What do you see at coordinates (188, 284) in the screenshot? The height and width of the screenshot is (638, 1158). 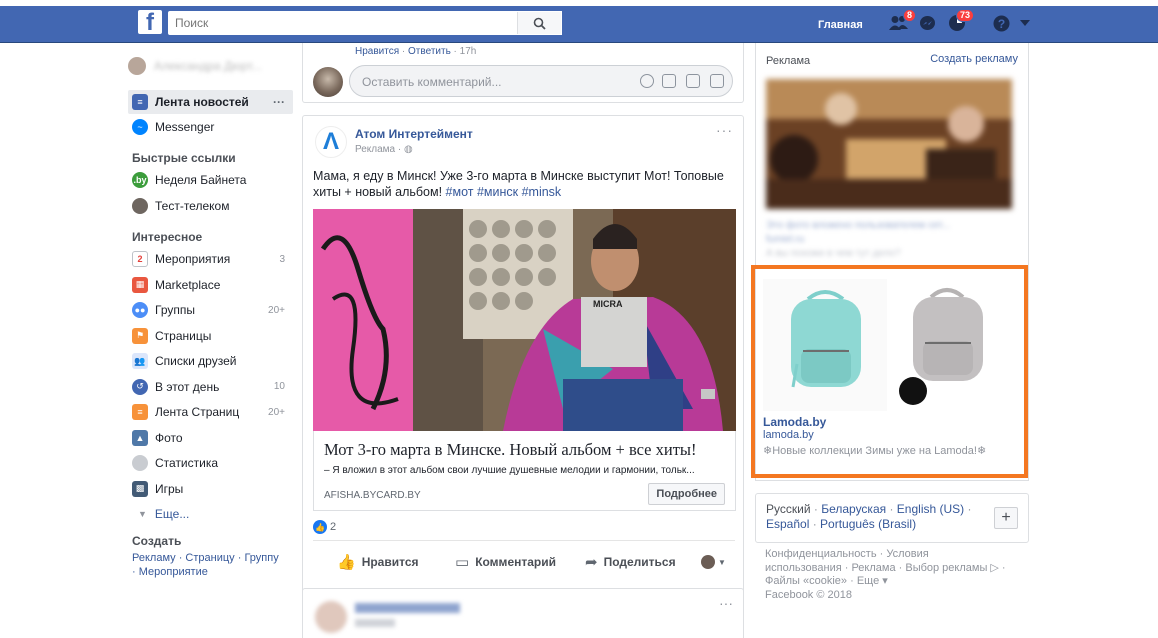 I see `sidebar-item-label: Marketplace` at bounding box center [188, 284].